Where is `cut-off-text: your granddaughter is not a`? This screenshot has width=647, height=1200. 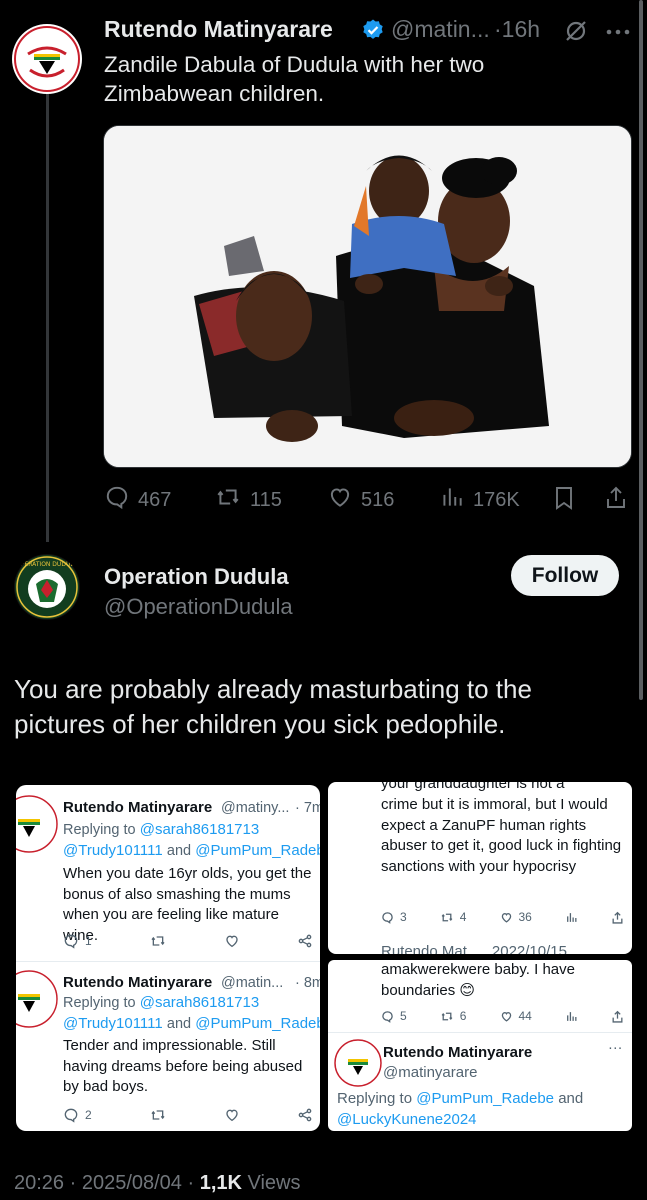 cut-off-text: your granddaughter is not a is located at coordinates (473, 787).